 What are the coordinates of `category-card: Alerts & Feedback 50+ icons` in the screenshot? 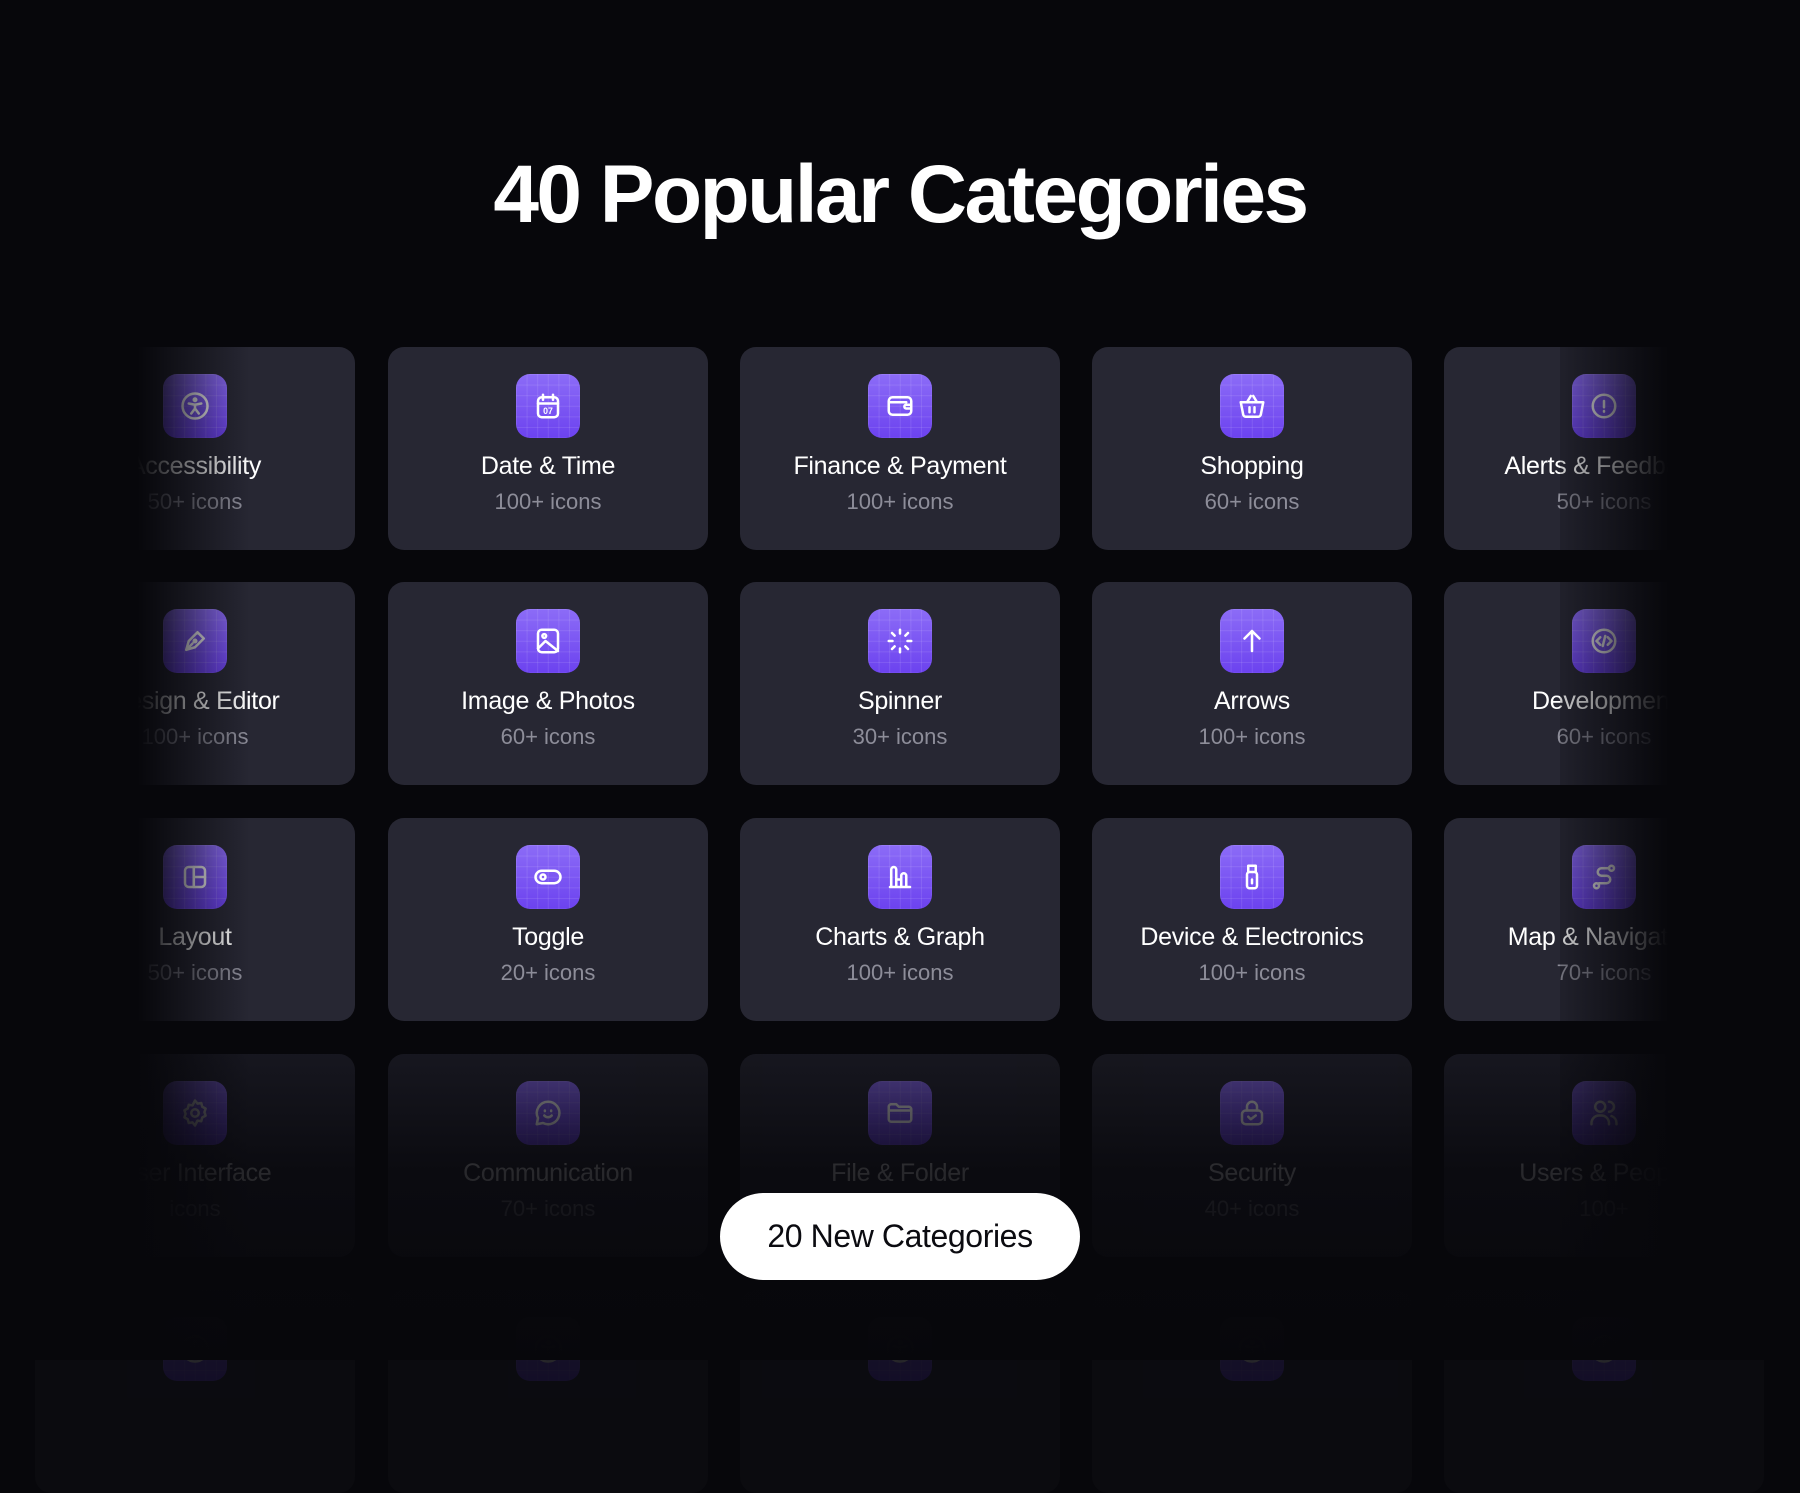 It's located at (1604, 448).